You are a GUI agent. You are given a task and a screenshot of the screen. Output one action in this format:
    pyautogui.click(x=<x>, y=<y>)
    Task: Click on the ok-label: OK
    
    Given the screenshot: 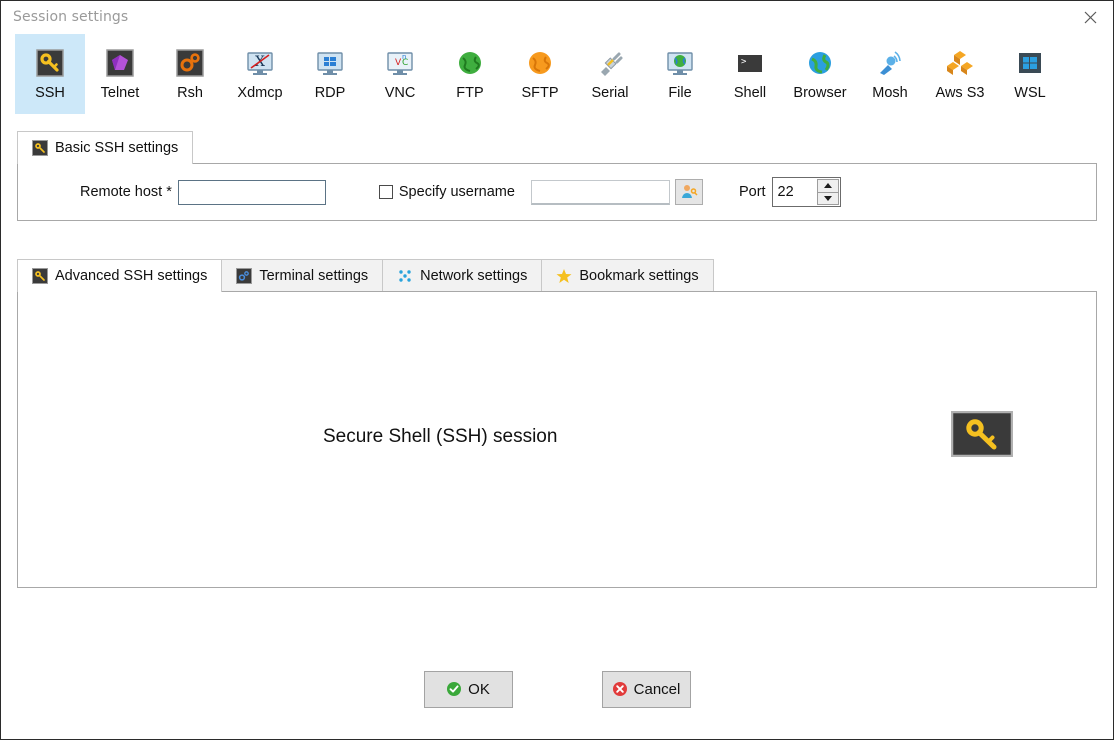 What is the action you would take?
    pyautogui.click(x=479, y=689)
    